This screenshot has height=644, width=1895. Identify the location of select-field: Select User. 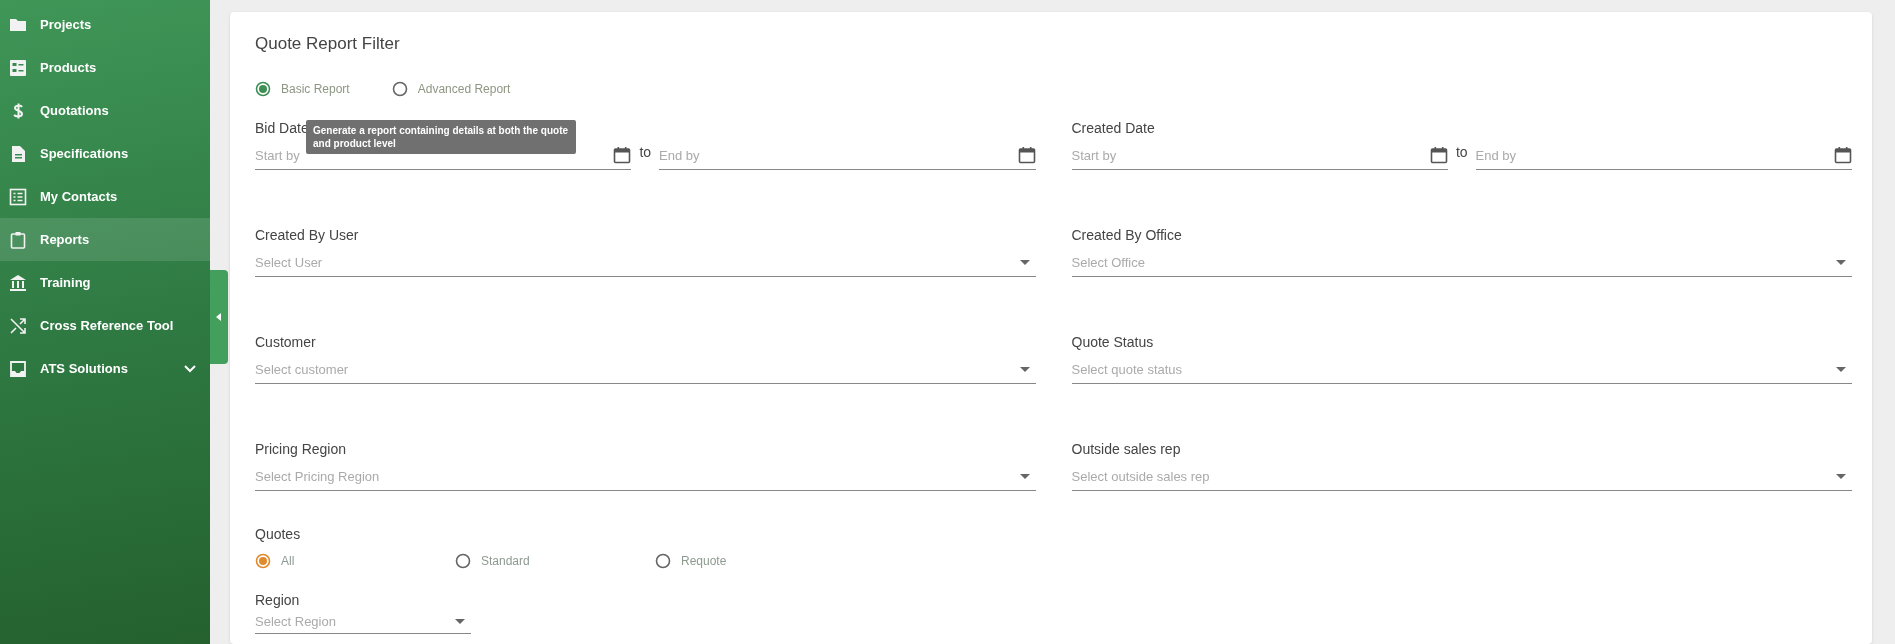
(645, 262).